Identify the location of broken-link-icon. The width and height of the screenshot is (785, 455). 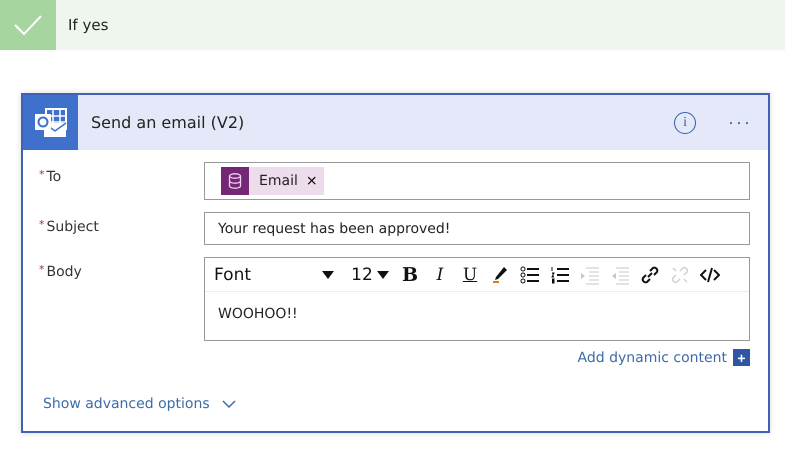
(680, 274).